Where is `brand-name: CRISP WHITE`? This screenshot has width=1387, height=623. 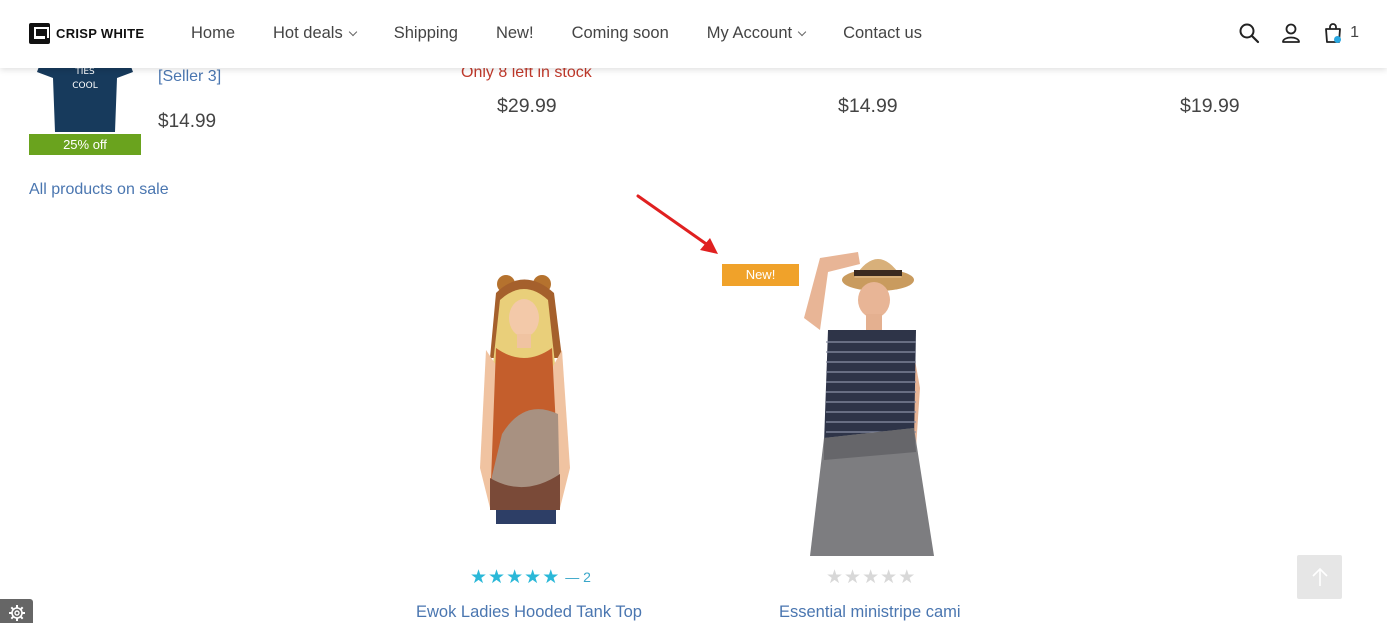
brand-name: CRISP WHITE is located at coordinates (100, 33).